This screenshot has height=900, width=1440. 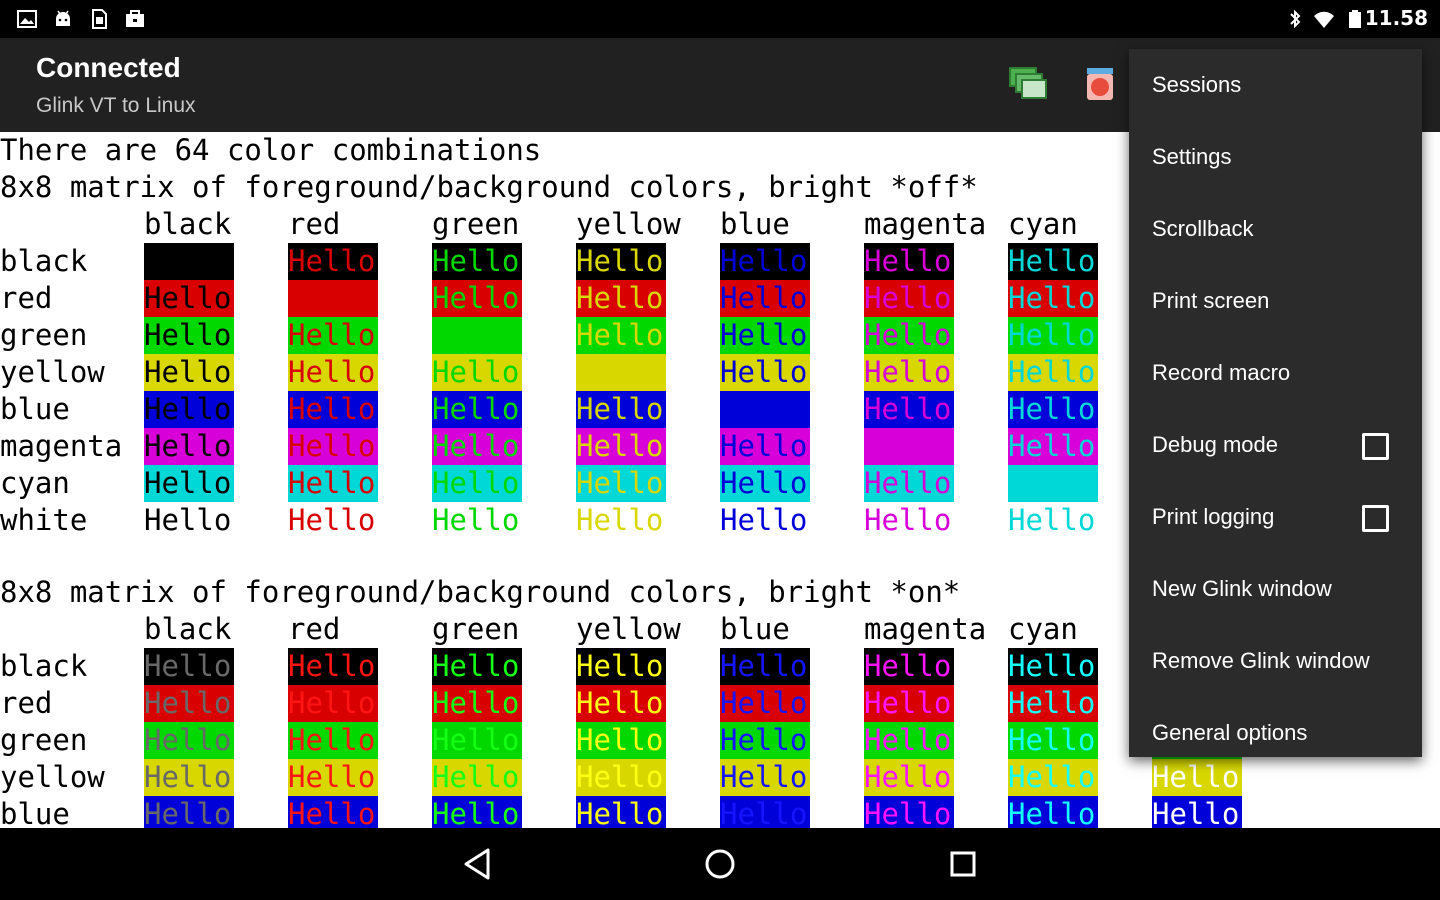 I want to click on status-time: 11.58, so click(x=1396, y=18).